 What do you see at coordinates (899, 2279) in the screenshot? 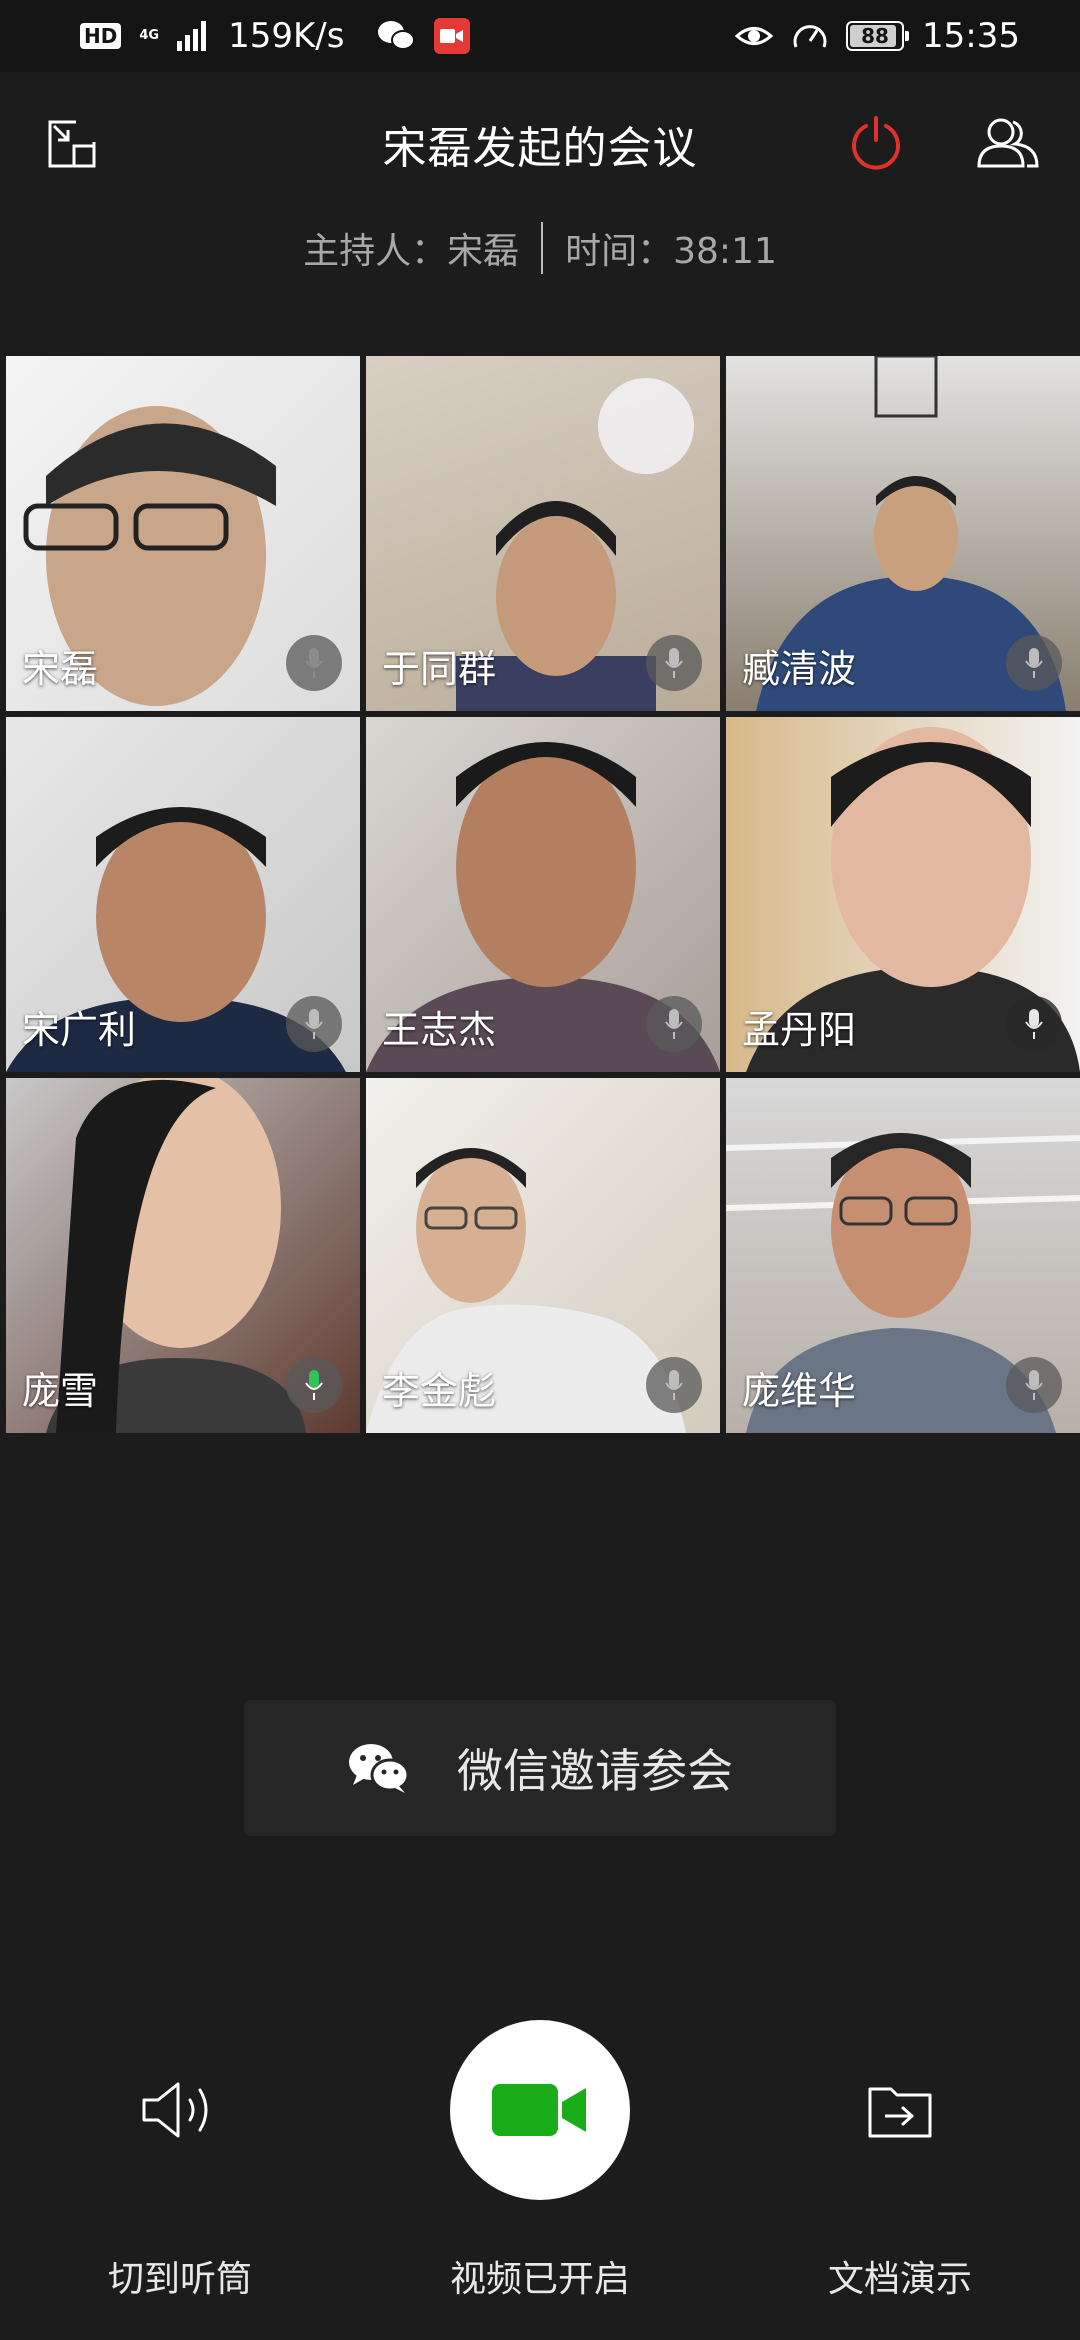
I see `document-share-label: 文档演示` at bounding box center [899, 2279].